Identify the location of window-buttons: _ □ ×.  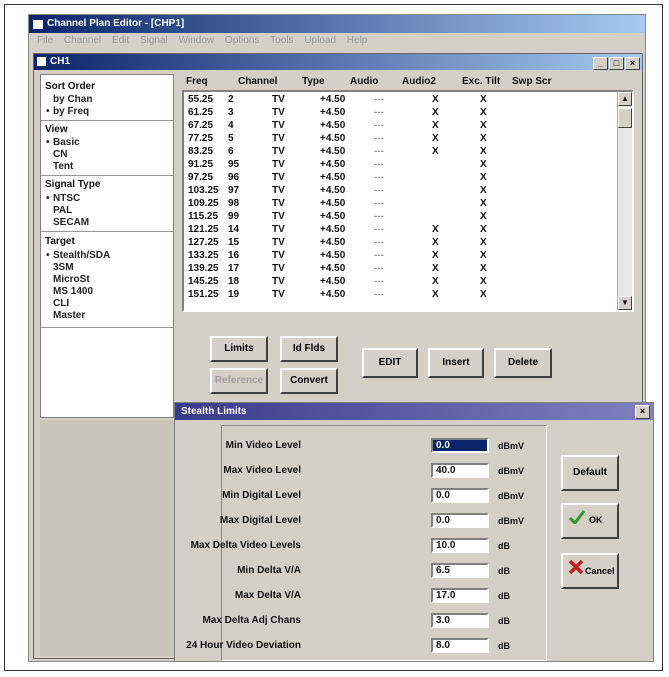
(616, 64).